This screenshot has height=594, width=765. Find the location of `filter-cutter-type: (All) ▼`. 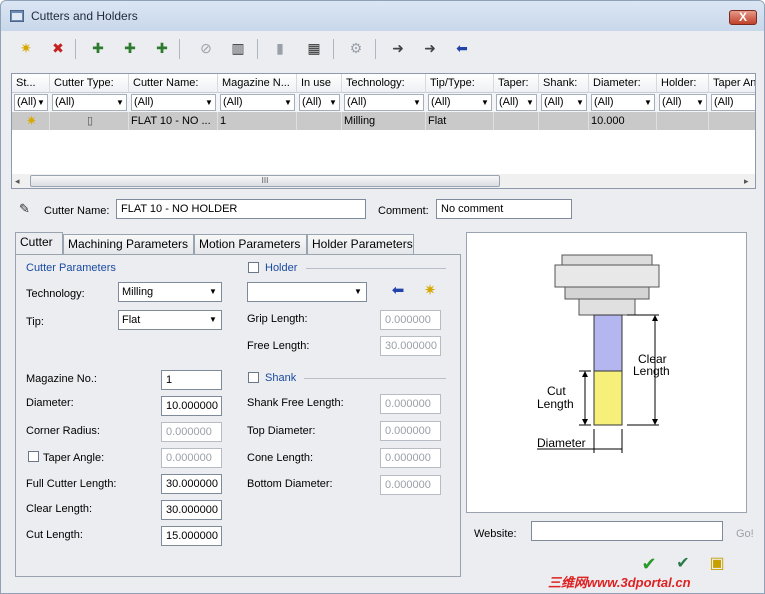

filter-cutter-type: (All) ▼ is located at coordinates (89, 102).